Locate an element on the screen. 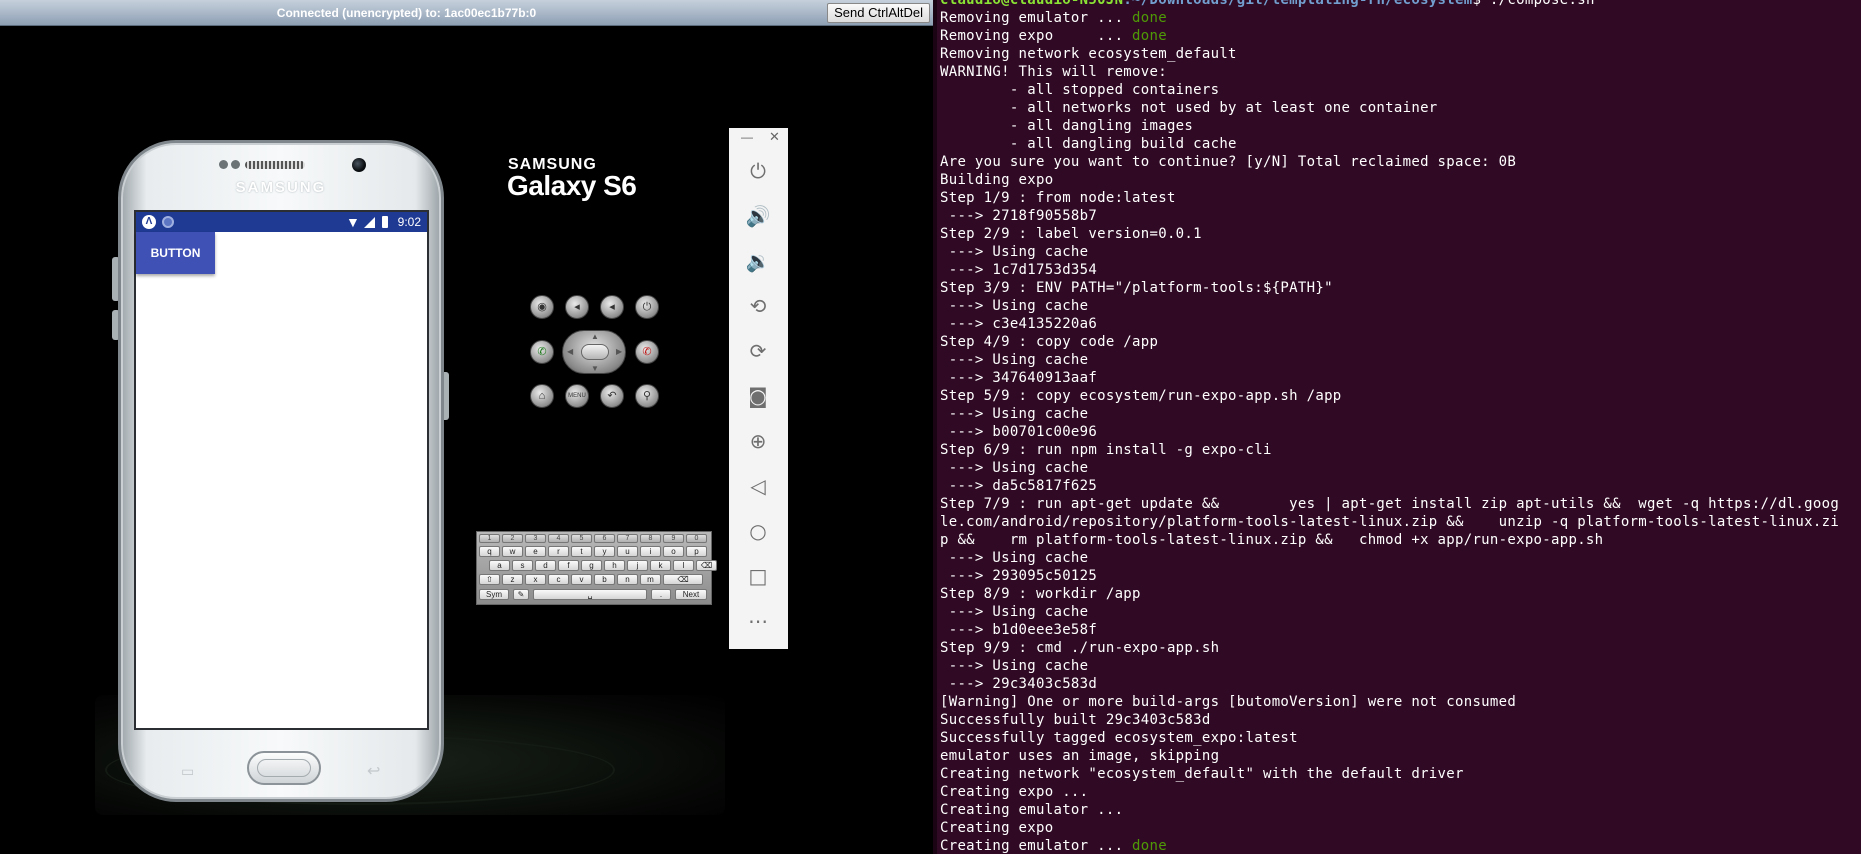 Image resolution: width=1861 pixels, height=854 pixels. key-next: Next is located at coordinates (691, 594).